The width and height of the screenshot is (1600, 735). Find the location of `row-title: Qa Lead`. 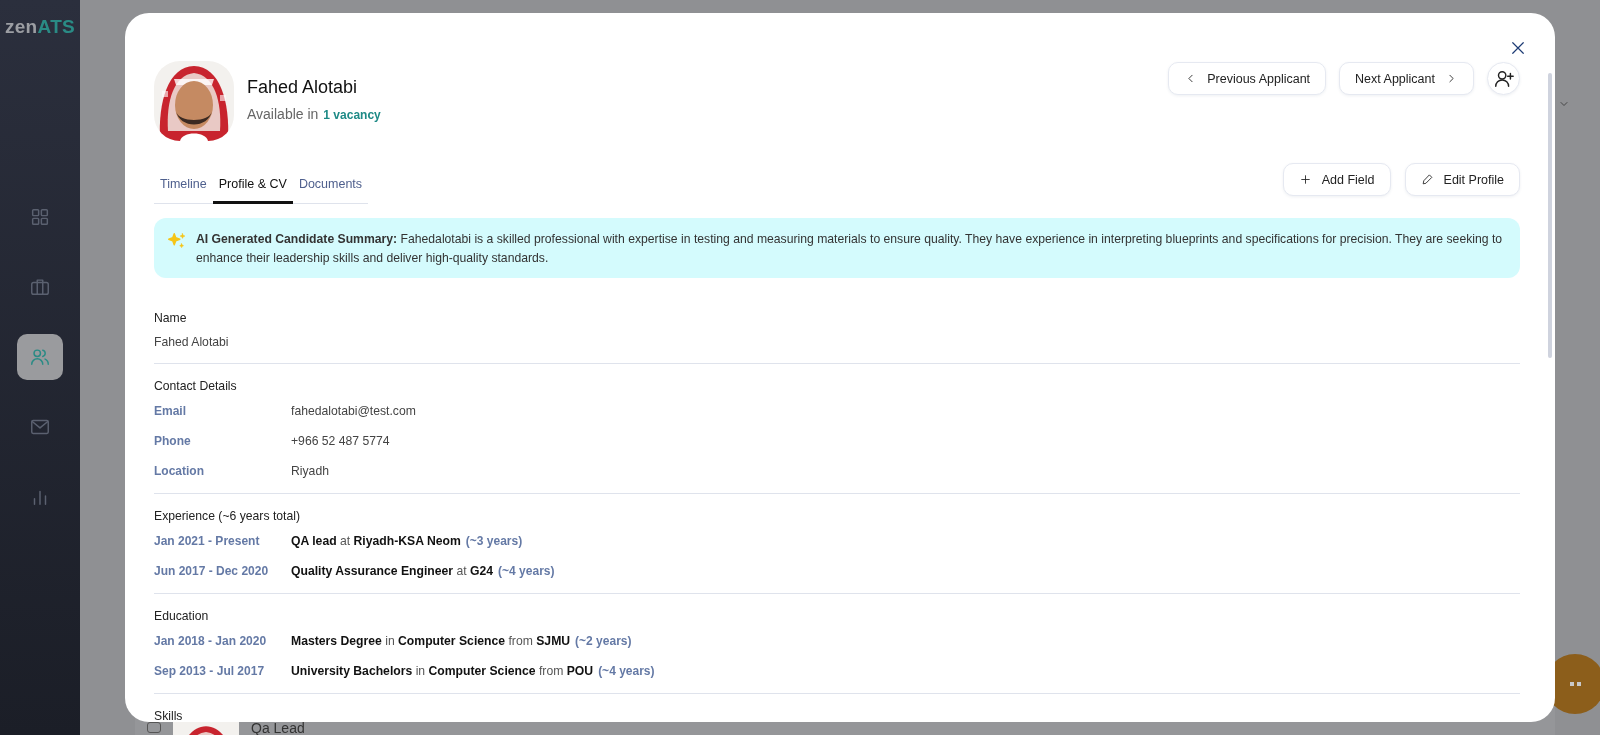

row-title: Qa Lead is located at coordinates (278, 728).